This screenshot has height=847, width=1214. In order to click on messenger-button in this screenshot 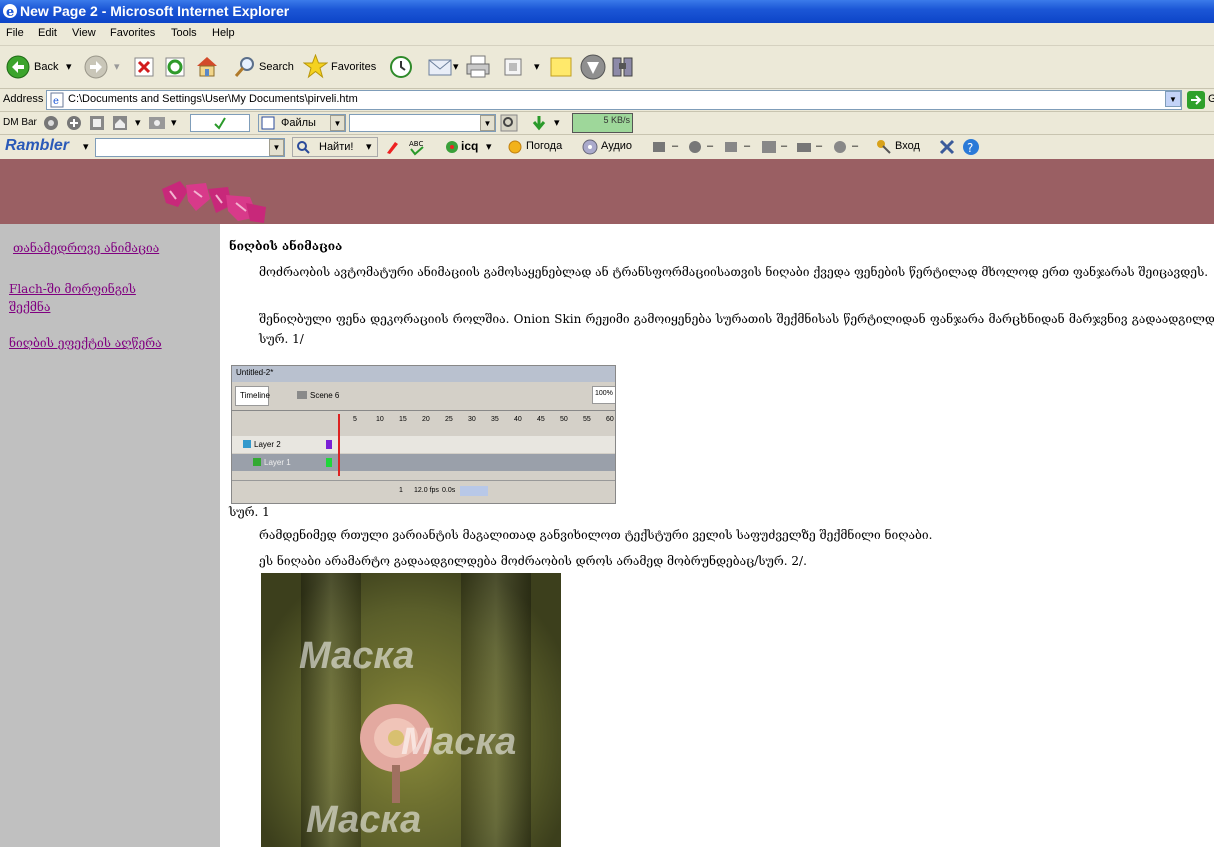, I will do `click(593, 67)`.